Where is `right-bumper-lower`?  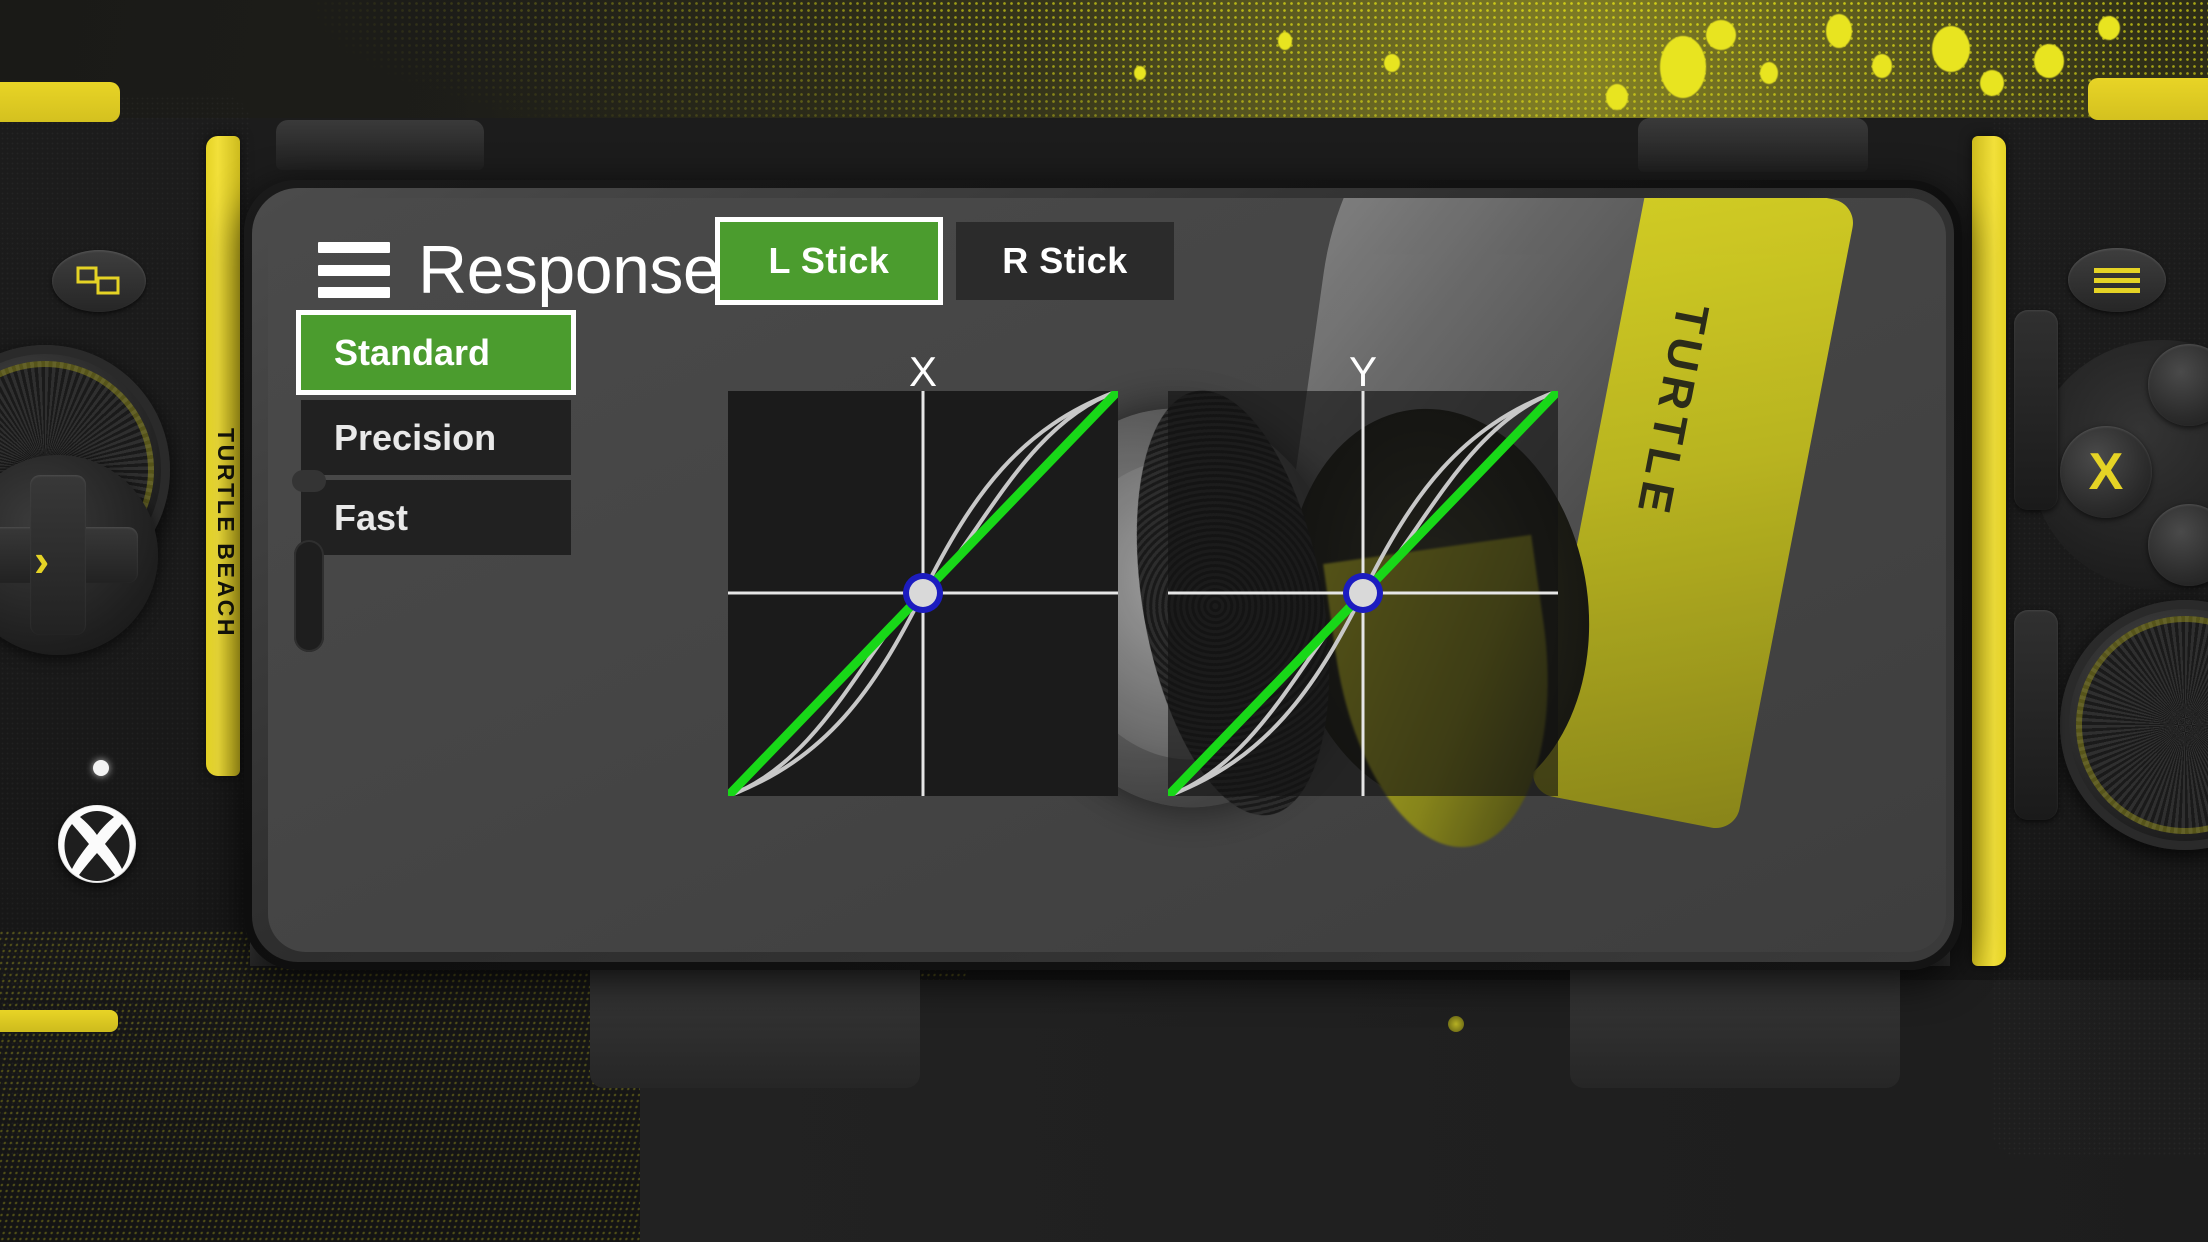 right-bumper-lower is located at coordinates (2036, 715).